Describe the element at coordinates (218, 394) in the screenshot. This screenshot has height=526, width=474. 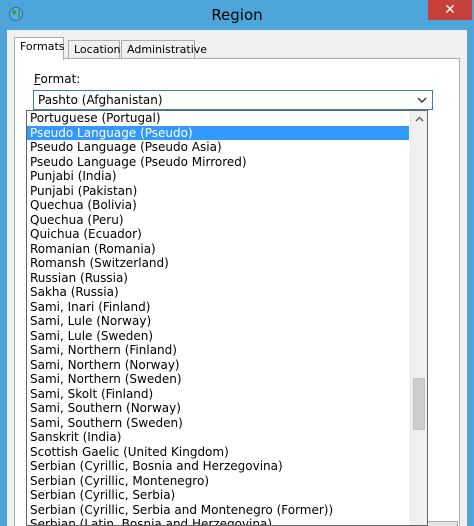
I see `dropdown-option: Sami, Skolt (Finland)` at that location.